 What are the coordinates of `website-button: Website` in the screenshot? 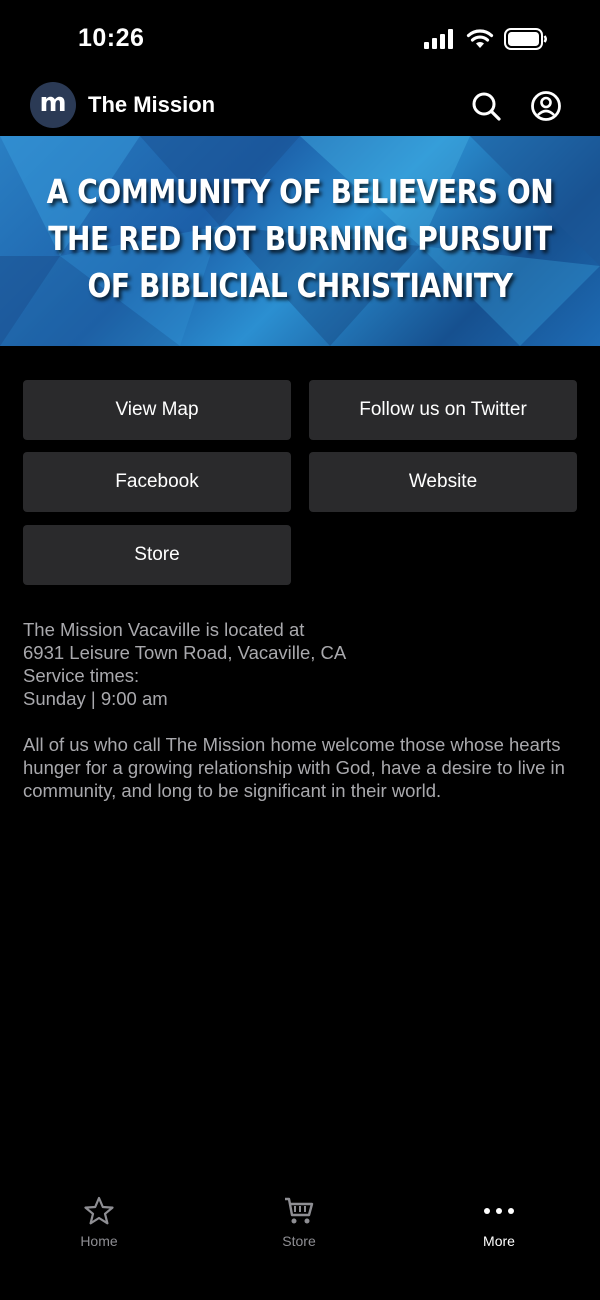 It's located at (443, 482).